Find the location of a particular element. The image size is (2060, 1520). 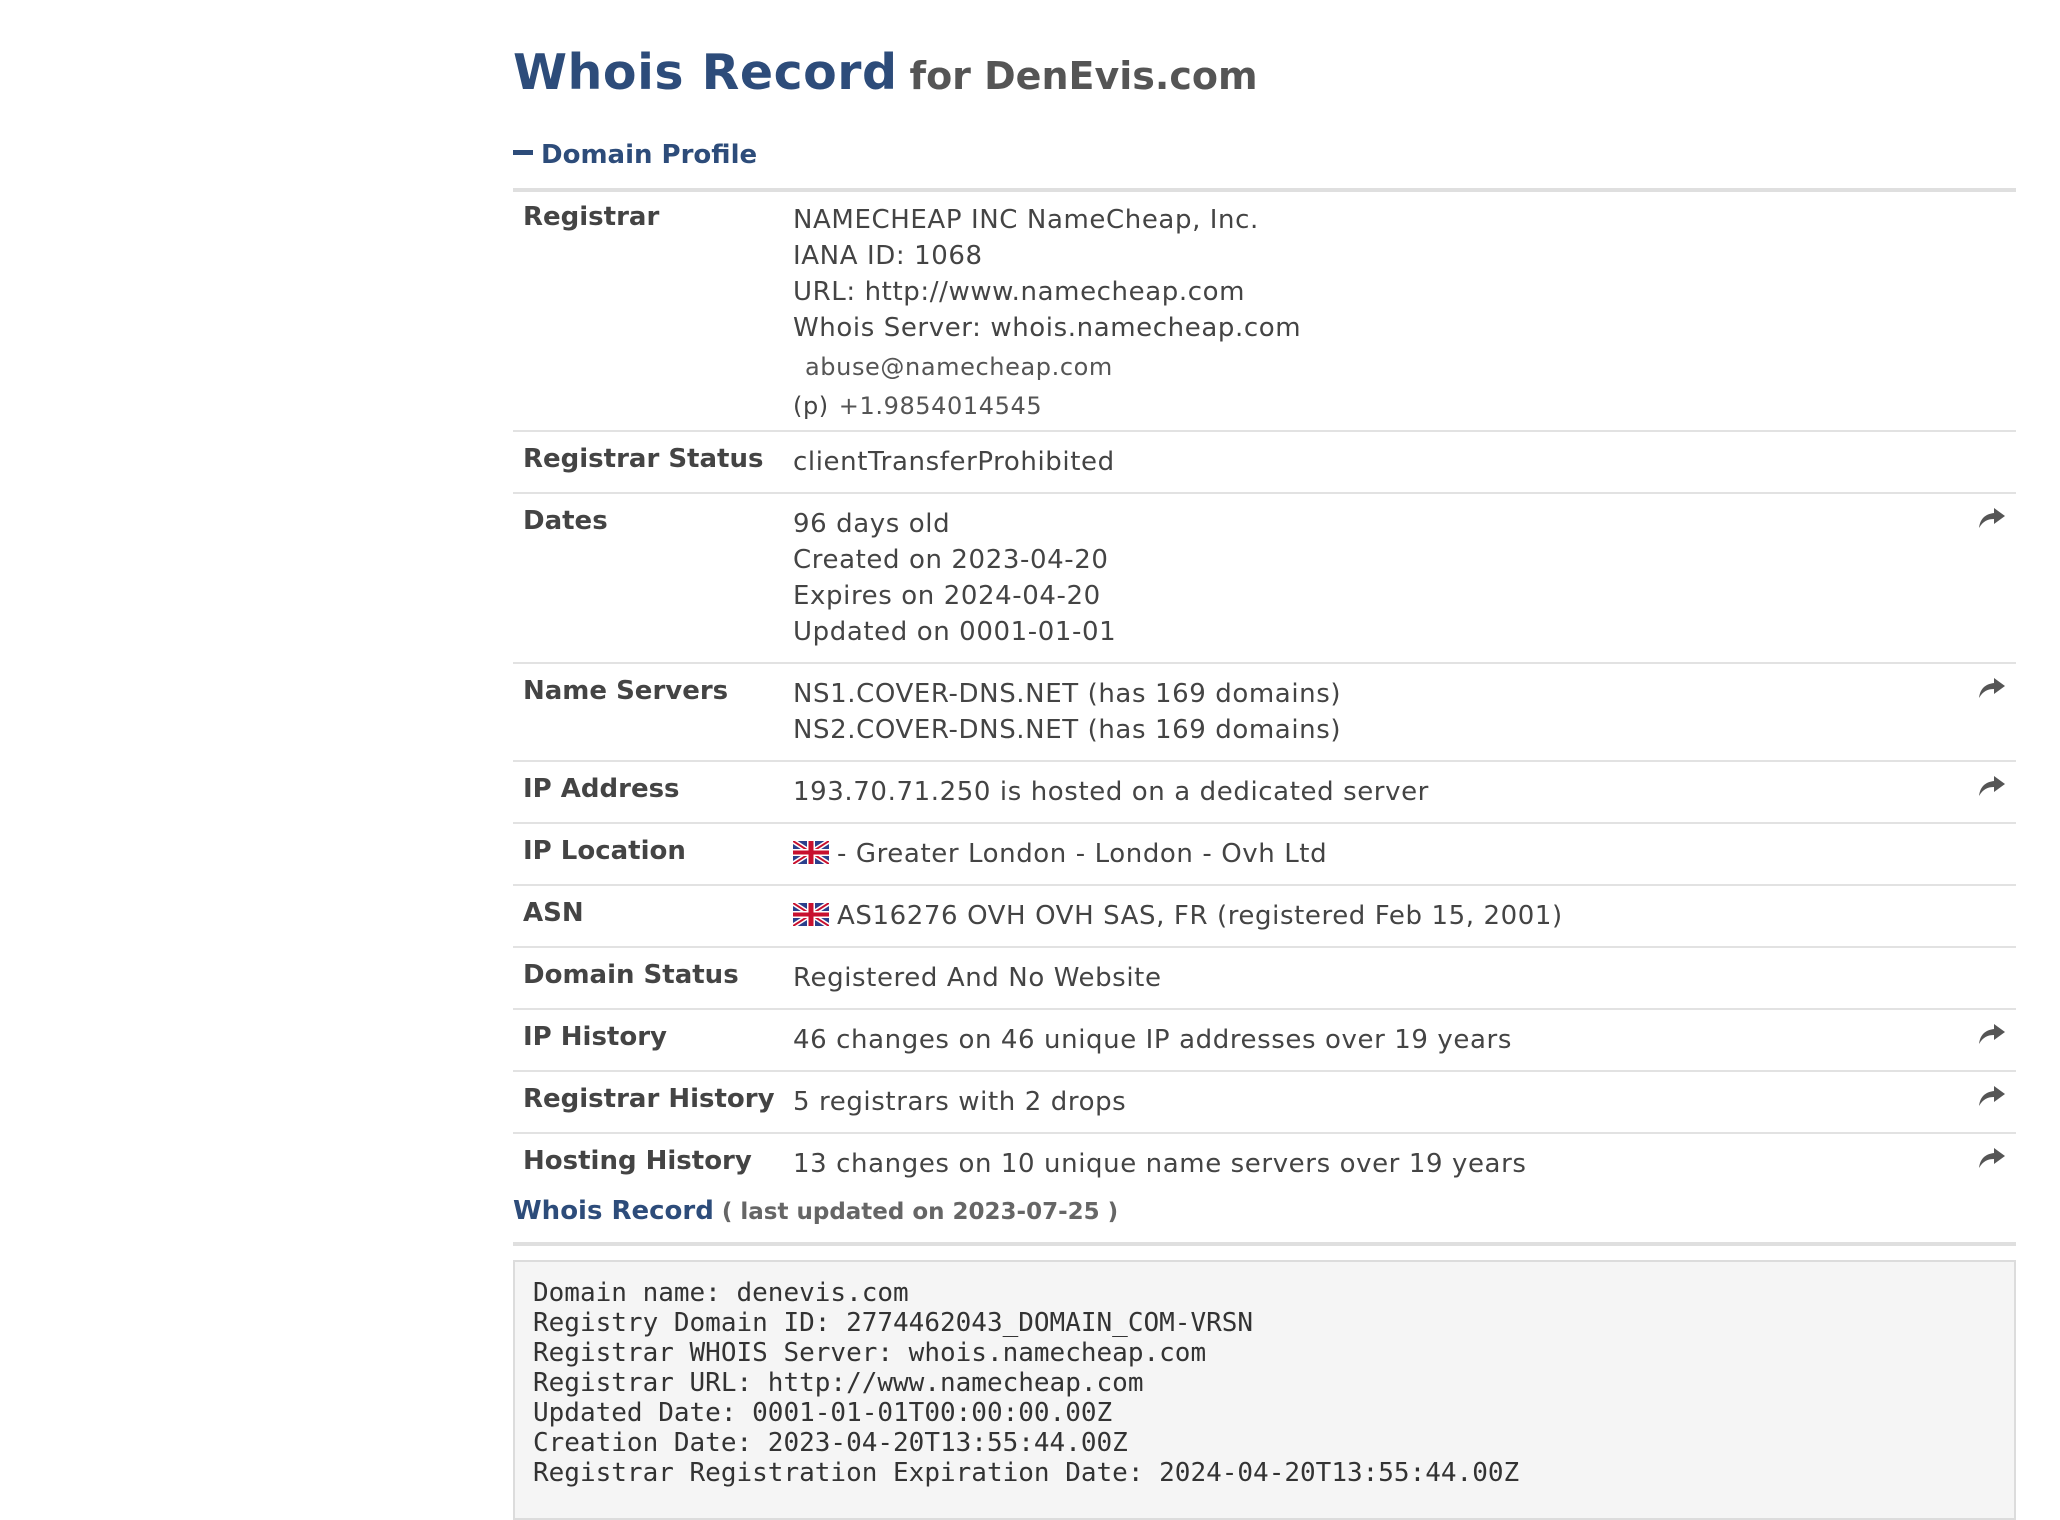

ip-location-value: - Greater London - London - Ovh Ltd is located at coordinates (1374, 854).